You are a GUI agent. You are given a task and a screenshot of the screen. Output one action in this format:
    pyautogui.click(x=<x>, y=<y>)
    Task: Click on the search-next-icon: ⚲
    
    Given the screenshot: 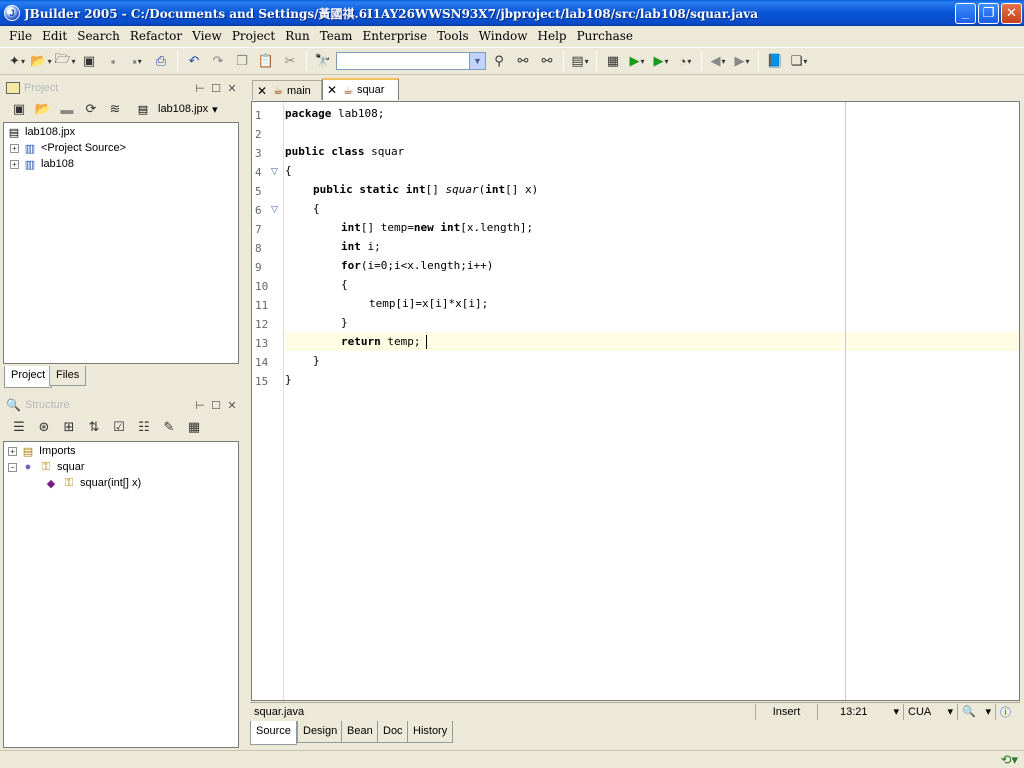 What is the action you would take?
    pyautogui.click(x=499, y=61)
    